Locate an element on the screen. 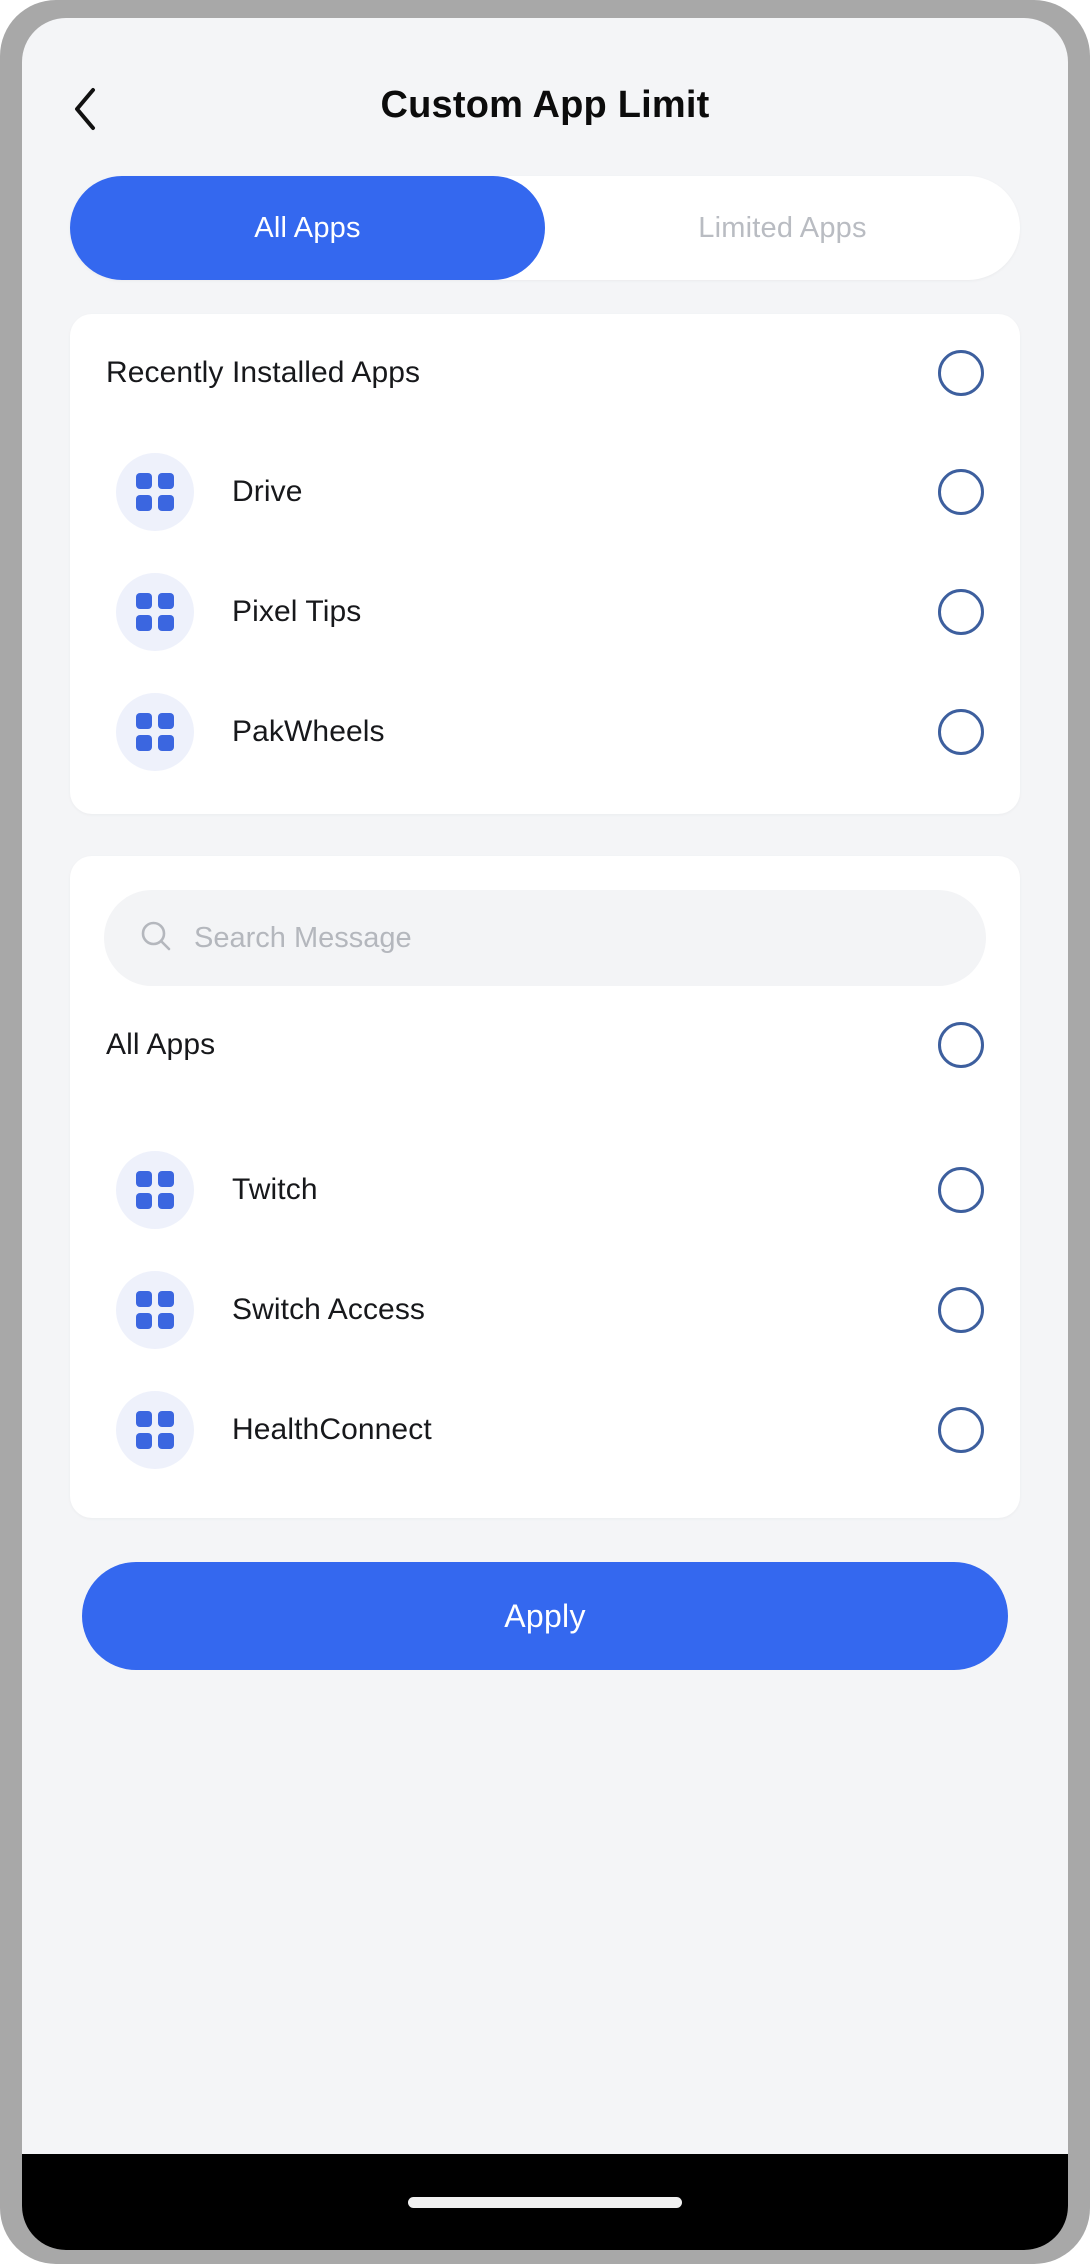  tab-limited-apps: Limited Apps is located at coordinates (782, 228).